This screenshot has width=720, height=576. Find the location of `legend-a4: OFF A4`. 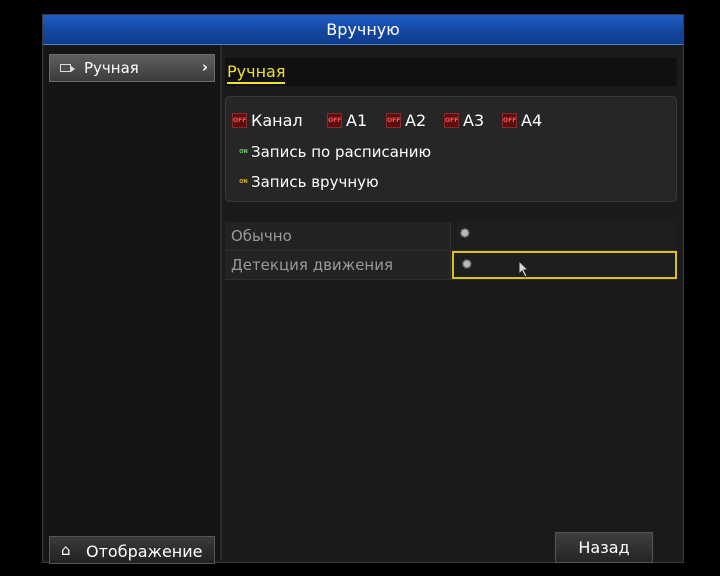

legend-a4: OFF A4 is located at coordinates (522, 120).